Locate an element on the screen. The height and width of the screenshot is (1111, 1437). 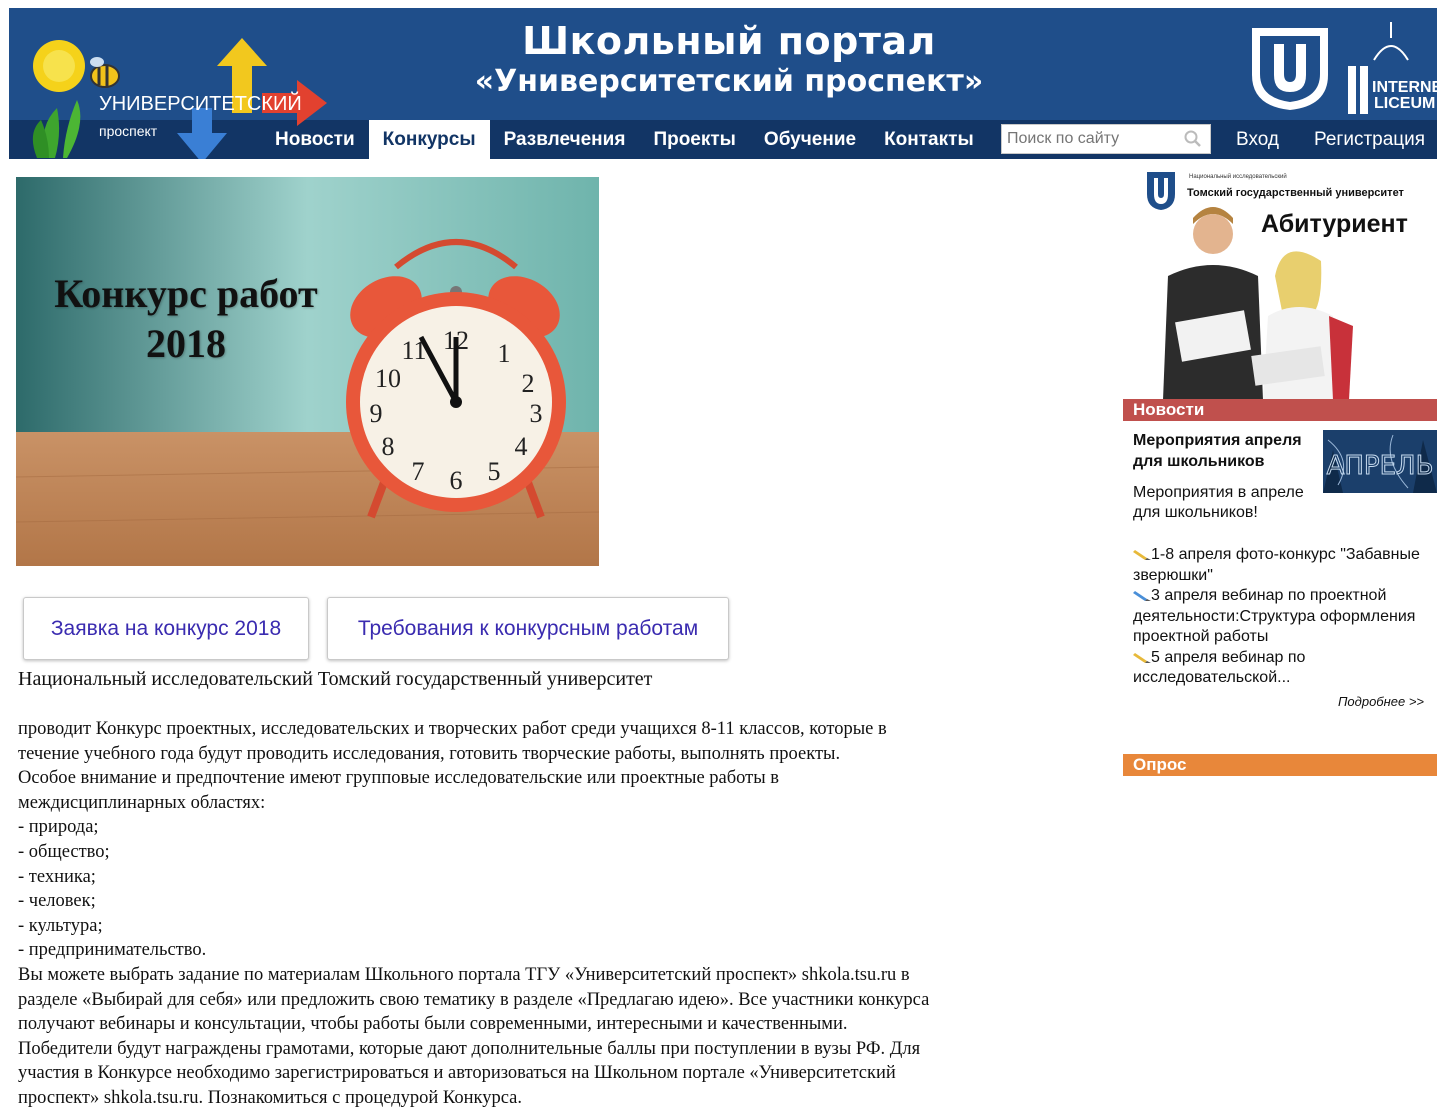
nav-item-contacts: Контакты is located at coordinates (929, 139).